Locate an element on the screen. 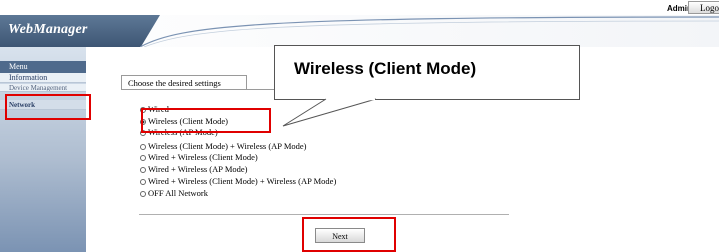  menu-title: Menu is located at coordinates (43, 67).